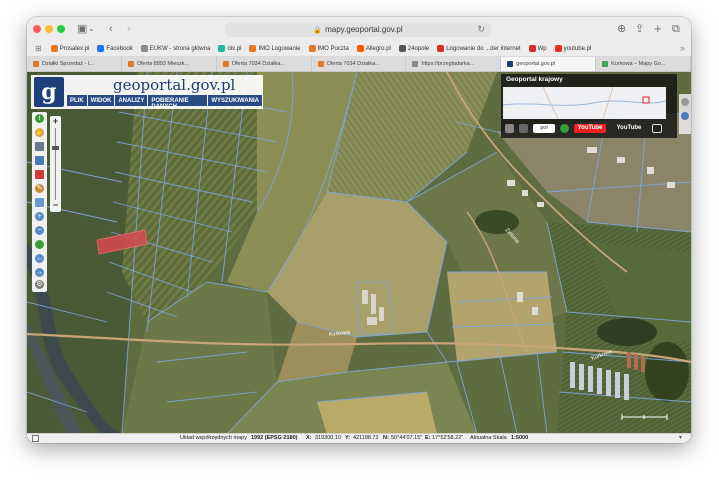 This screenshot has width=719, height=480. Describe the element at coordinates (129, 29) in the screenshot. I see `forward-icon: ›` at that location.